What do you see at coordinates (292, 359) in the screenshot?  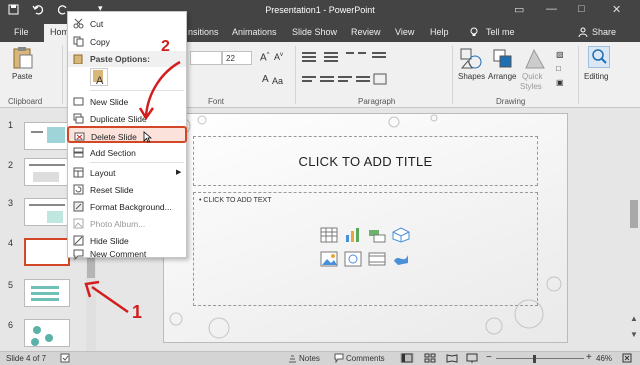 I see `notes-icon` at bounding box center [292, 359].